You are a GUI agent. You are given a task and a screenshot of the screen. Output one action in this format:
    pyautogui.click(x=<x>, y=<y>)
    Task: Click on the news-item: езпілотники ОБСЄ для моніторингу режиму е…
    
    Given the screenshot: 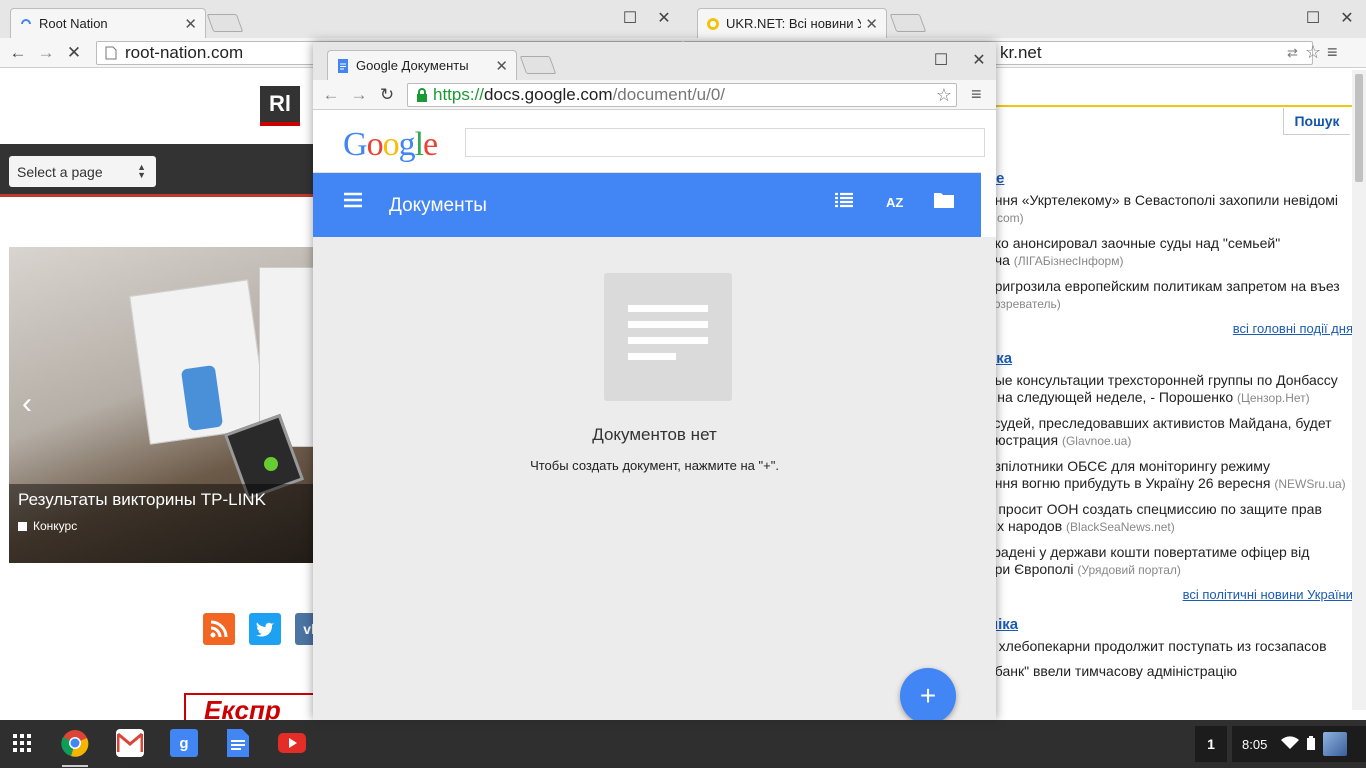 What is the action you would take?
    pyautogui.click(x=1170, y=475)
    